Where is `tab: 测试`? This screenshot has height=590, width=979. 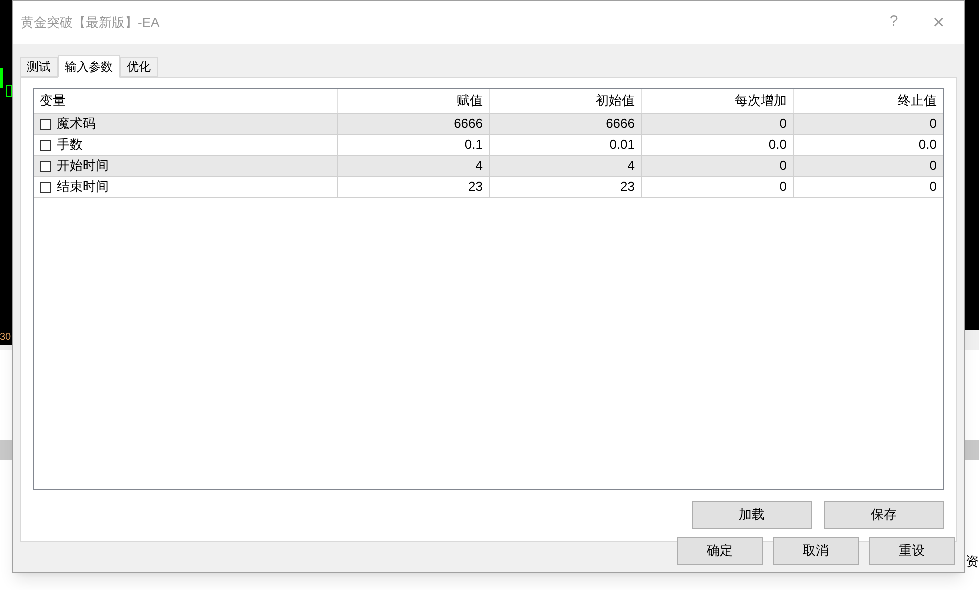 tab: 测试 is located at coordinates (39, 67).